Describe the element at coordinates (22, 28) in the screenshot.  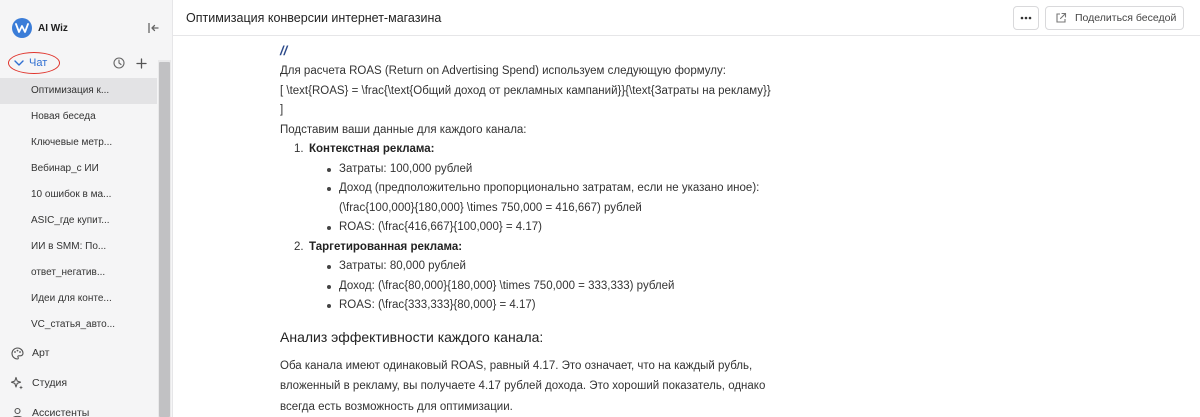
I see `app-logo-icon` at that location.